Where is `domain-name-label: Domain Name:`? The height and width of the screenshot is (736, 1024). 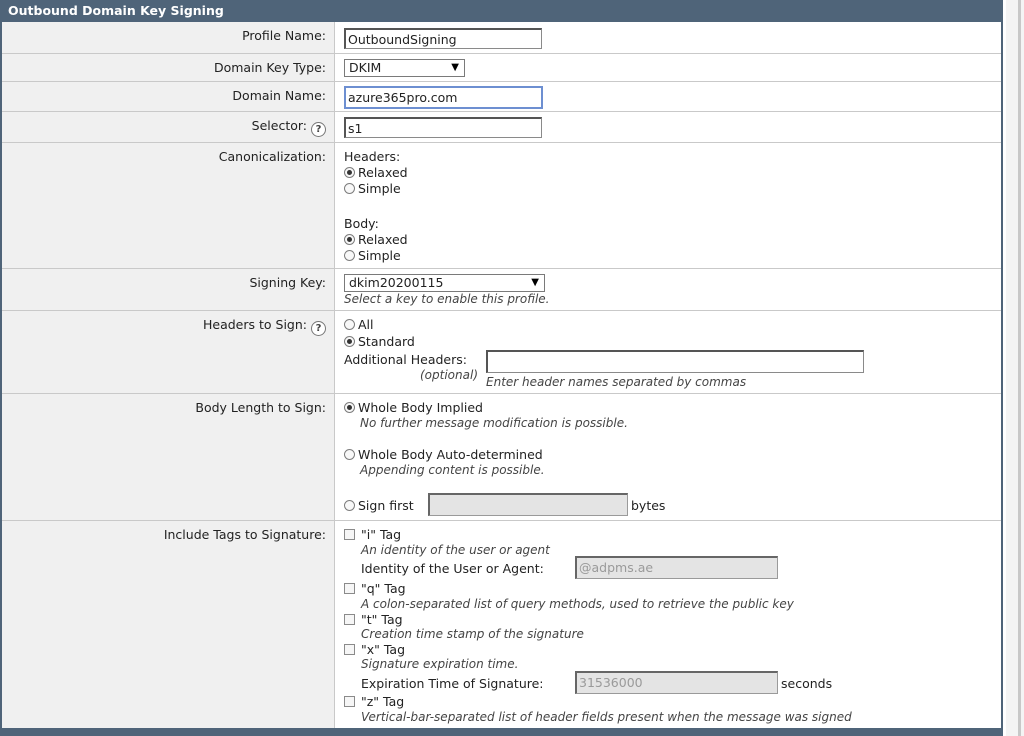 domain-name-label: Domain Name: is located at coordinates (168, 96).